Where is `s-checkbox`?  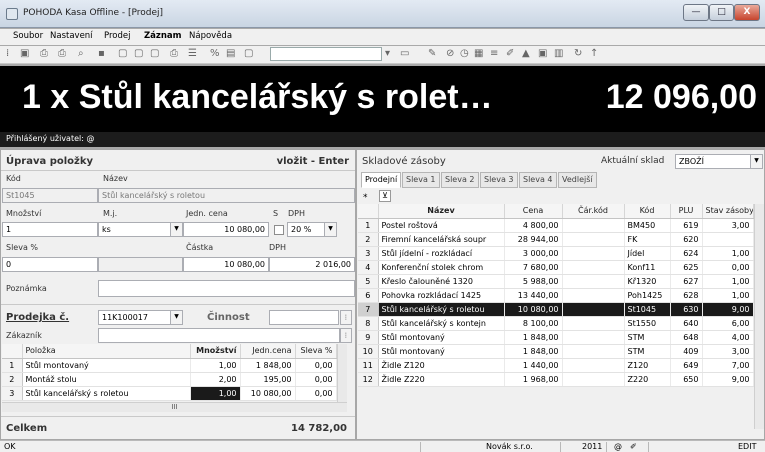
s-checkbox is located at coordinates (279, 230).